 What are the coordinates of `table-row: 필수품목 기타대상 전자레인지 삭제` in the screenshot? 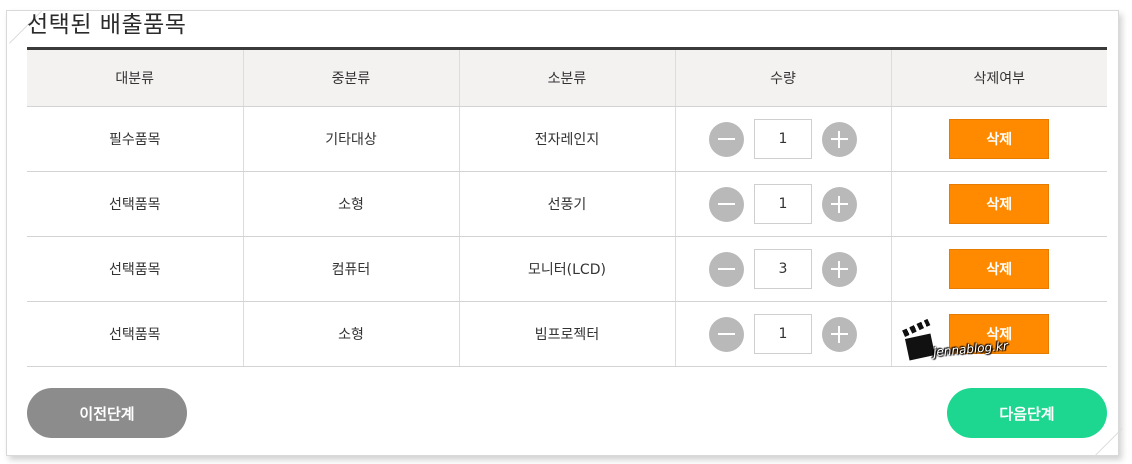 It's located at (567, 139).